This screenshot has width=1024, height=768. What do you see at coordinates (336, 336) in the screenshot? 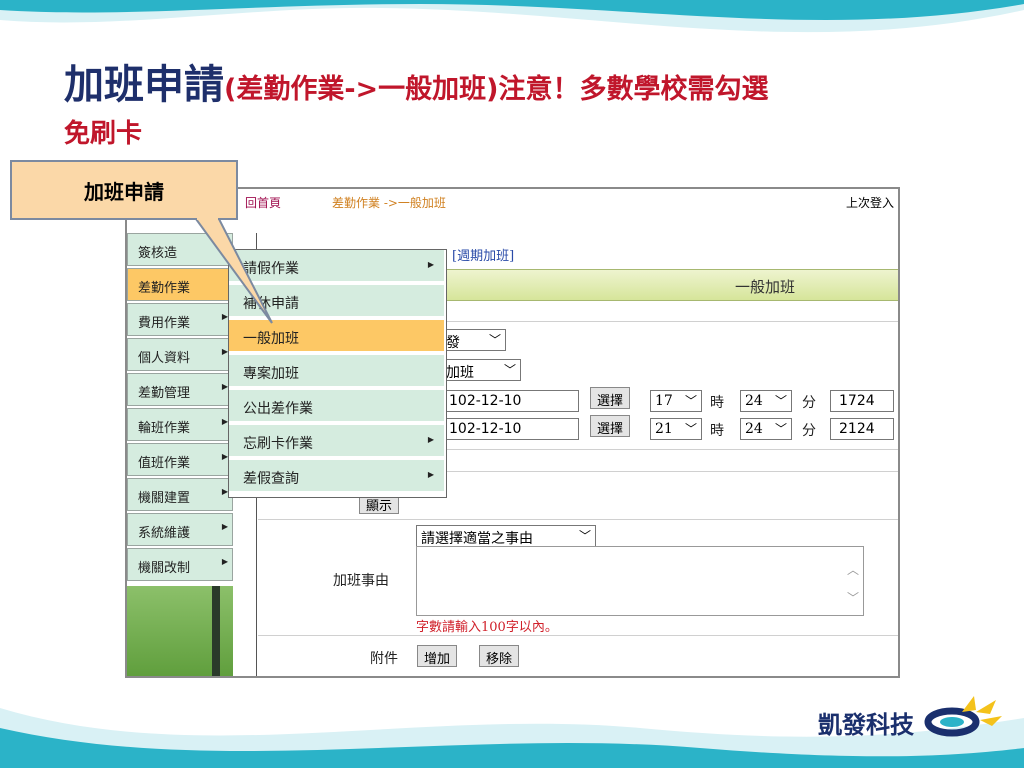
I see `menu-item-general-overtime: 一般加班` at bounding box center [336, 336].